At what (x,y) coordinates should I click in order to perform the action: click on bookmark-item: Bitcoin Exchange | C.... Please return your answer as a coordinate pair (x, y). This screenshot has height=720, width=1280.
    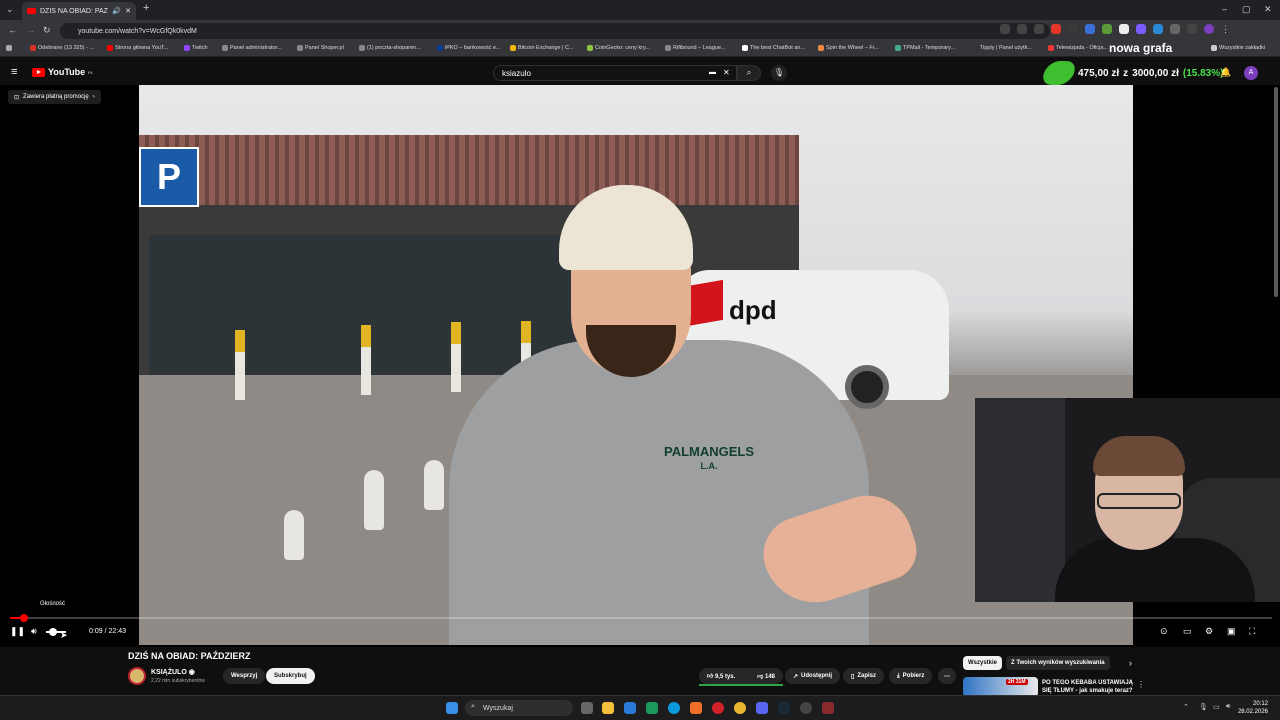
    Looking at the image, I should click on (542, 48).